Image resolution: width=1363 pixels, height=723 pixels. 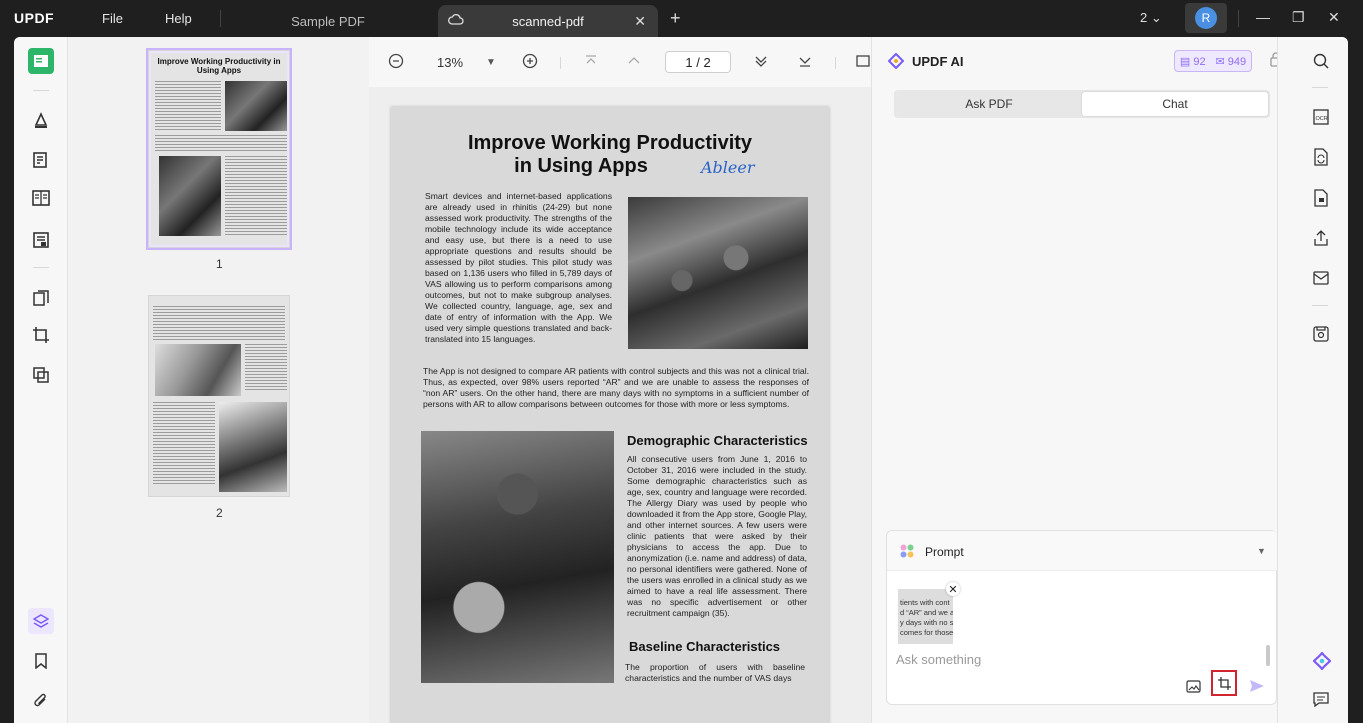 What do you see at coordinates (1257, 686) in the screenshot?
I see `send-icon` at bounding box center [1257, 686].